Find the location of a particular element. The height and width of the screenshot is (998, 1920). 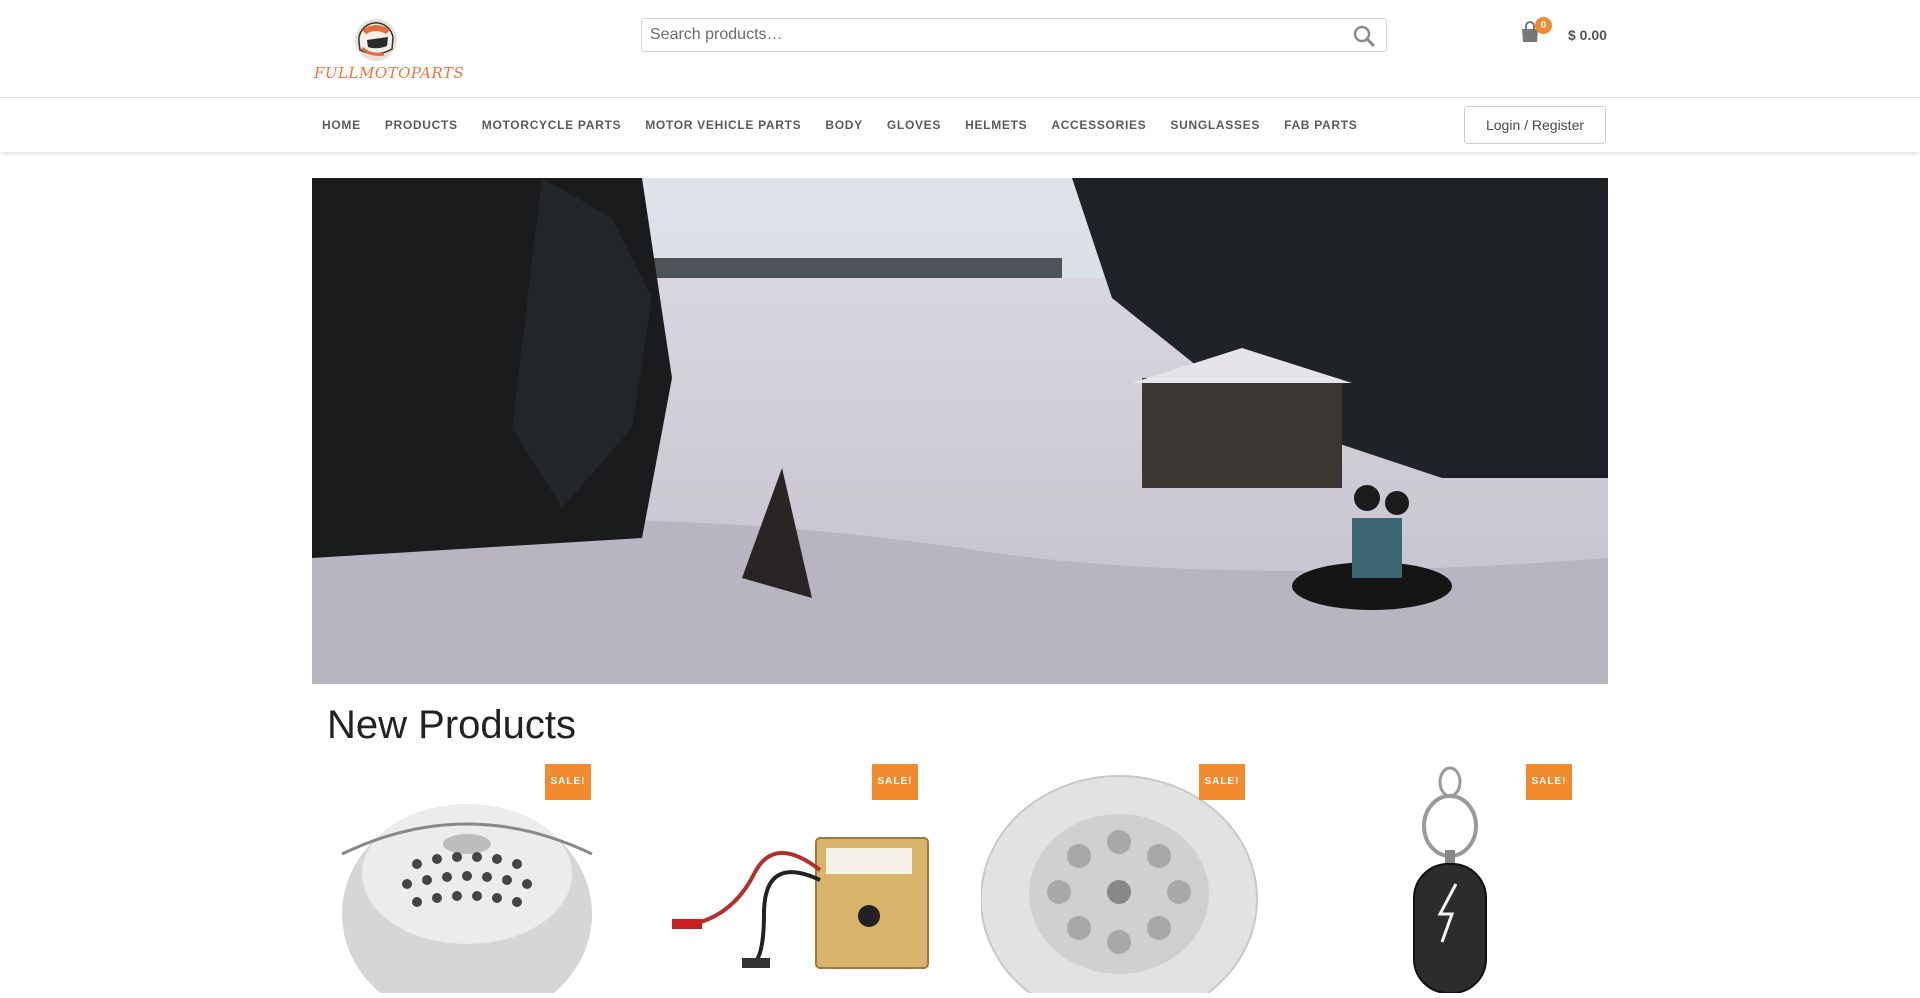

nav-item-helmets: HELMETS is located at coordinates (996, 125).